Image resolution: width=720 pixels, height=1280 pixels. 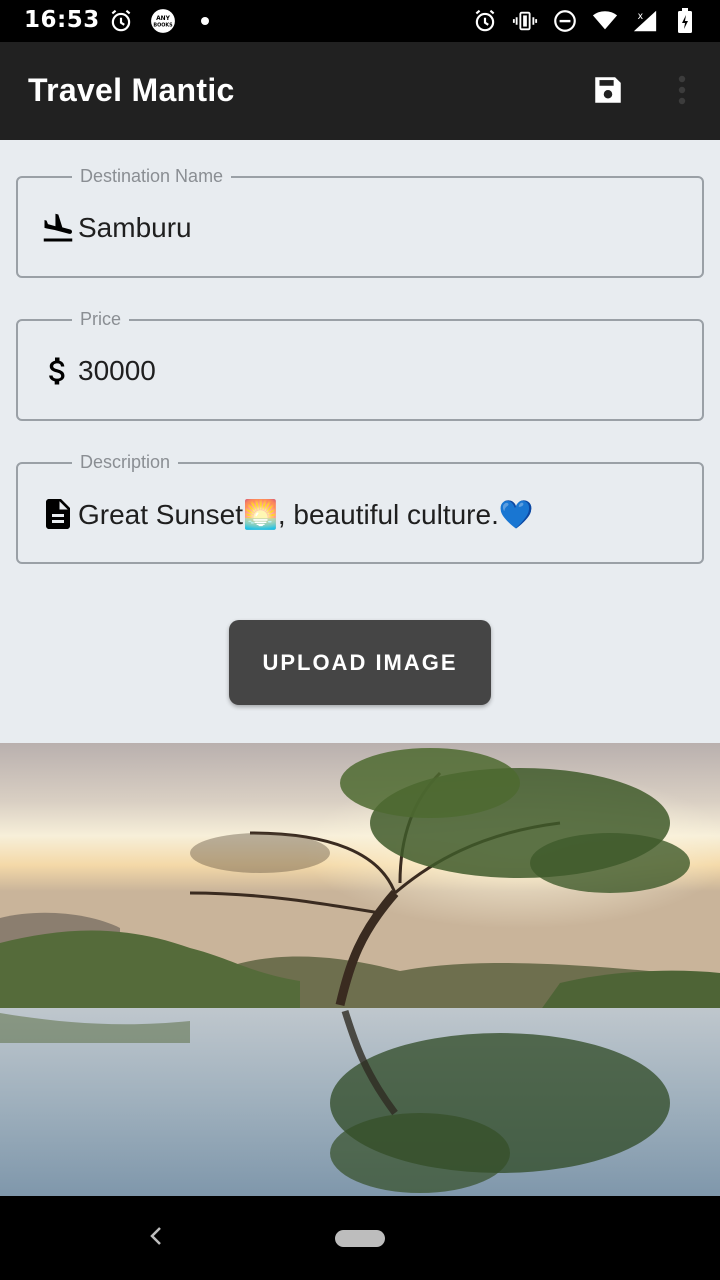 I want to click on home-pill, so click(x=360, y=1238).